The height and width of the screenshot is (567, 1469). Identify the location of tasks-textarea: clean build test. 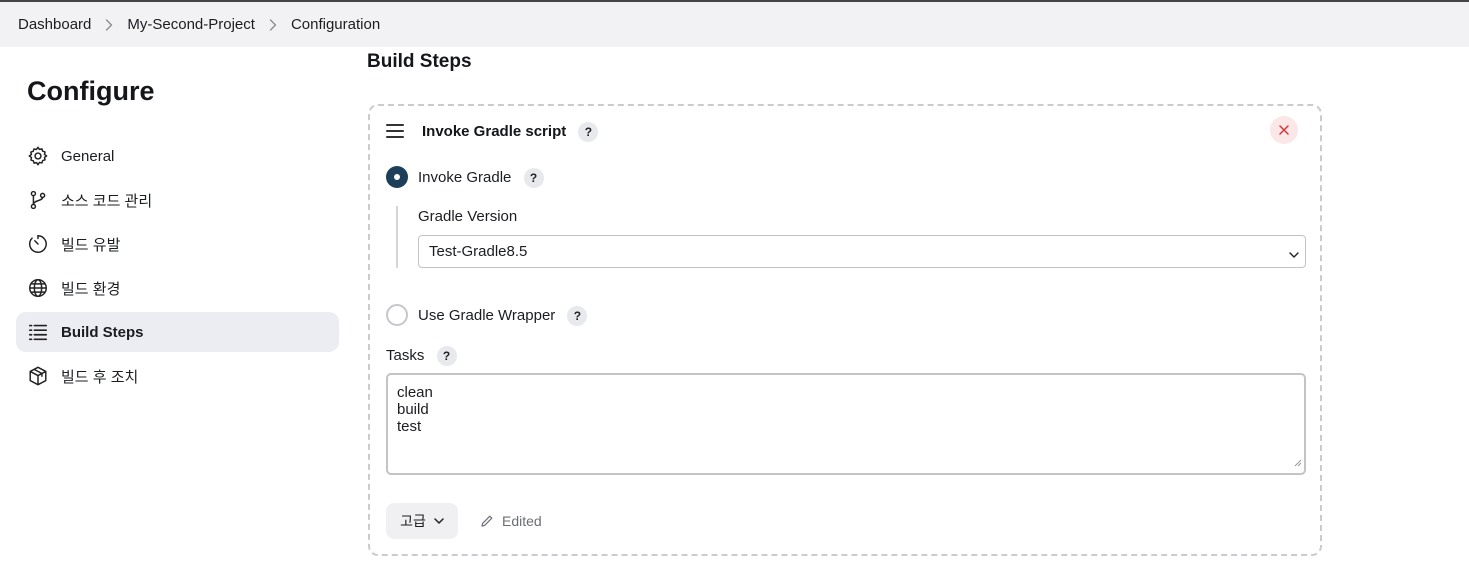
(846, 424).